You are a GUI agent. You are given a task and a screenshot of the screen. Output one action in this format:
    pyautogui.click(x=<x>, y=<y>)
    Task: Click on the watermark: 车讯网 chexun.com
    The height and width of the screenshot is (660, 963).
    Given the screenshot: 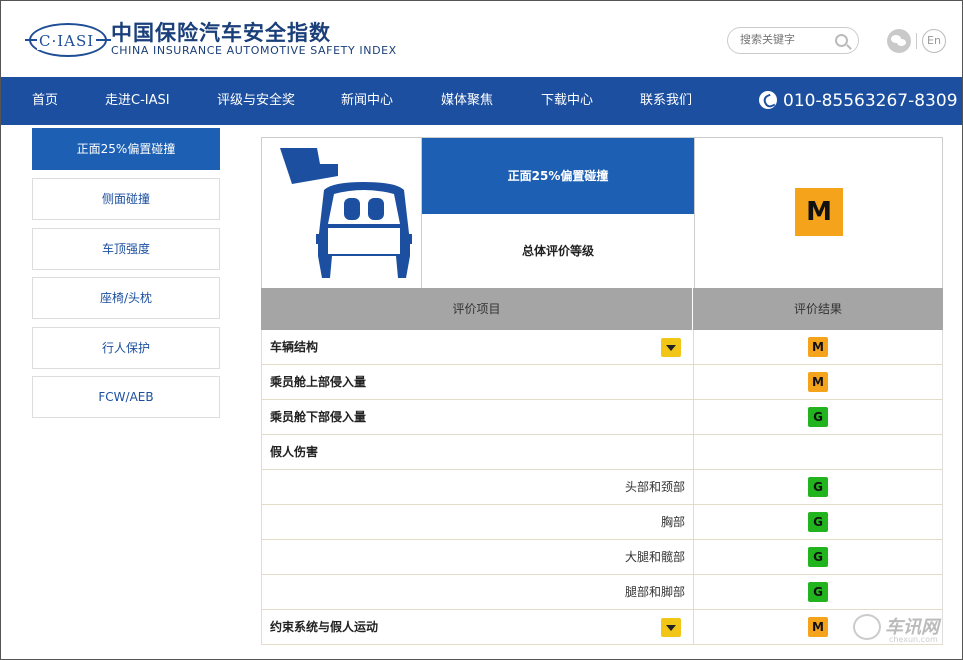 What is the action you would take?
    pyautogui.click(x=903, y=629)
    